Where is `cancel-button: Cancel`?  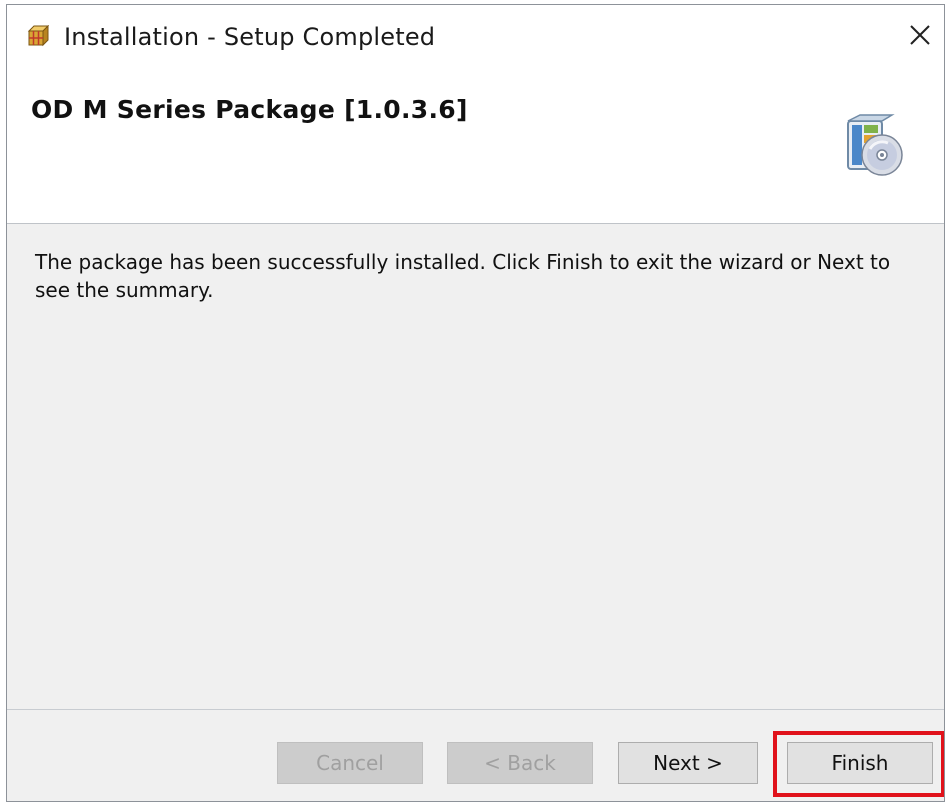 cancel-button: Cancel is located at coordinates (350, 763).